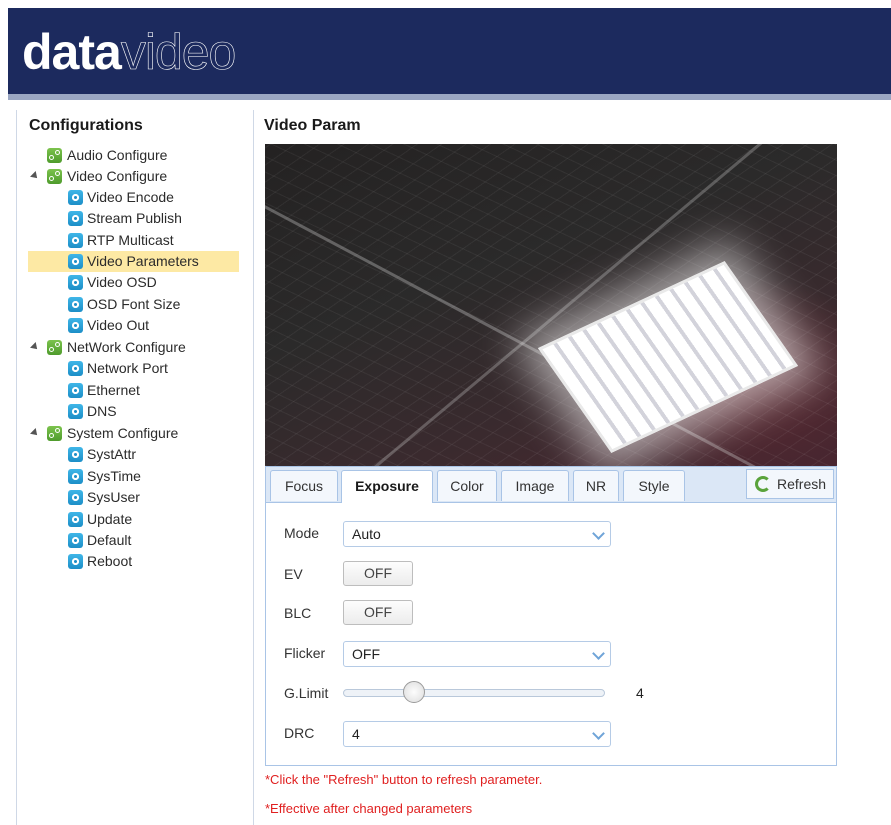 Image resolution: width=891 pixels, height=825 pixels. Describe the element at coordinates (110, 561) in the screenshot. I see `tree-item-label: Reboot` at that location.